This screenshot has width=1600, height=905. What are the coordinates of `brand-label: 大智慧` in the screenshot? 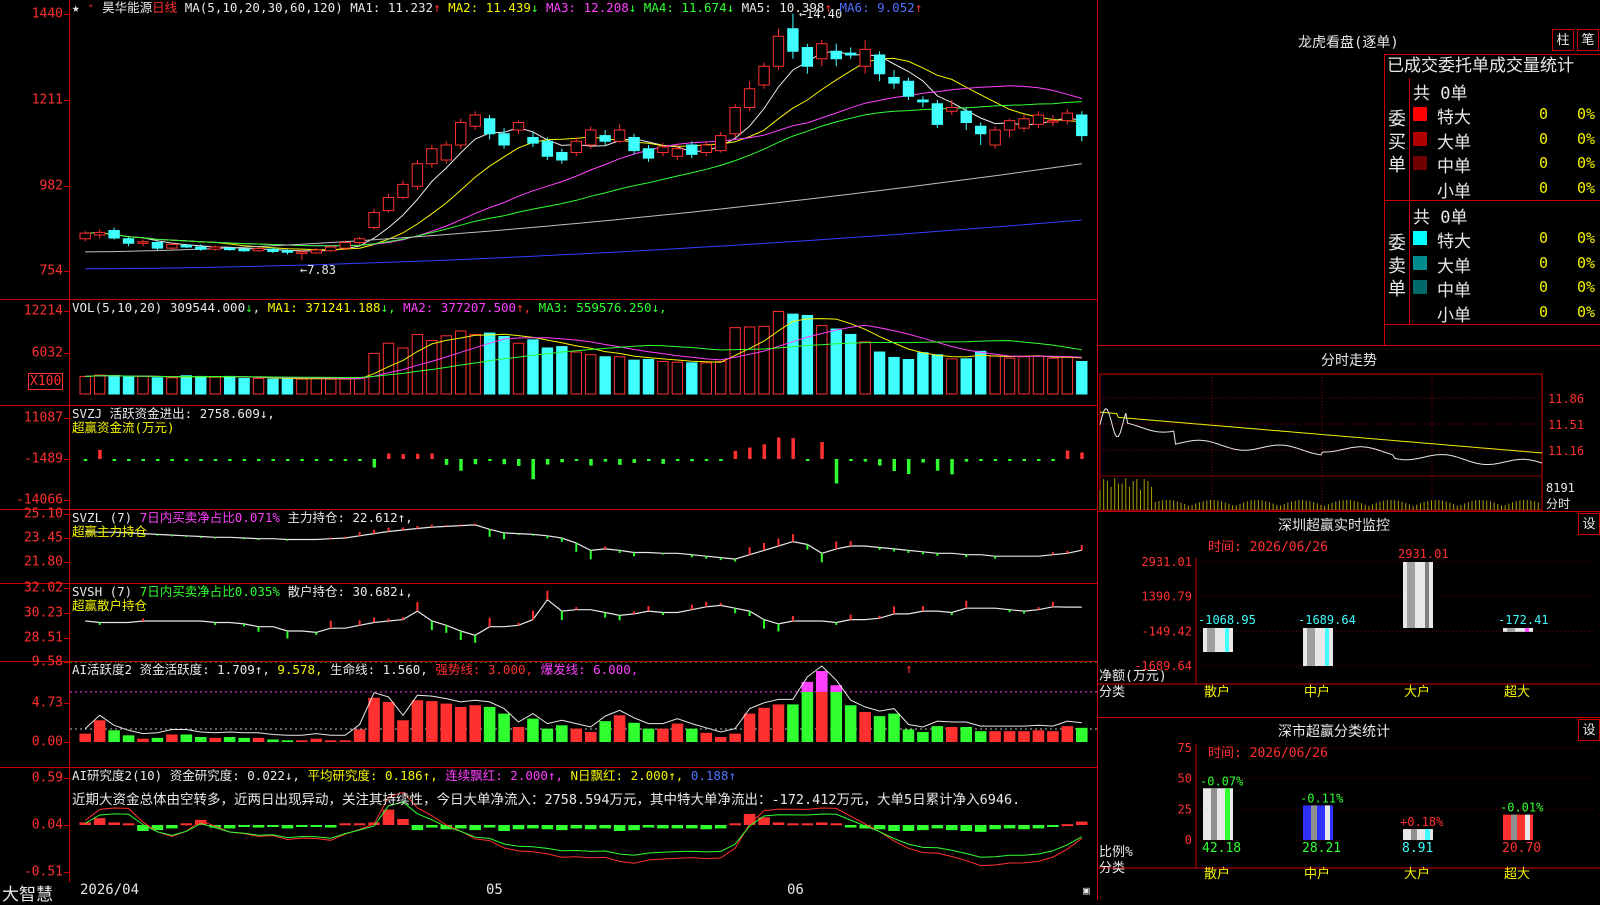 It's located at (27, 892).